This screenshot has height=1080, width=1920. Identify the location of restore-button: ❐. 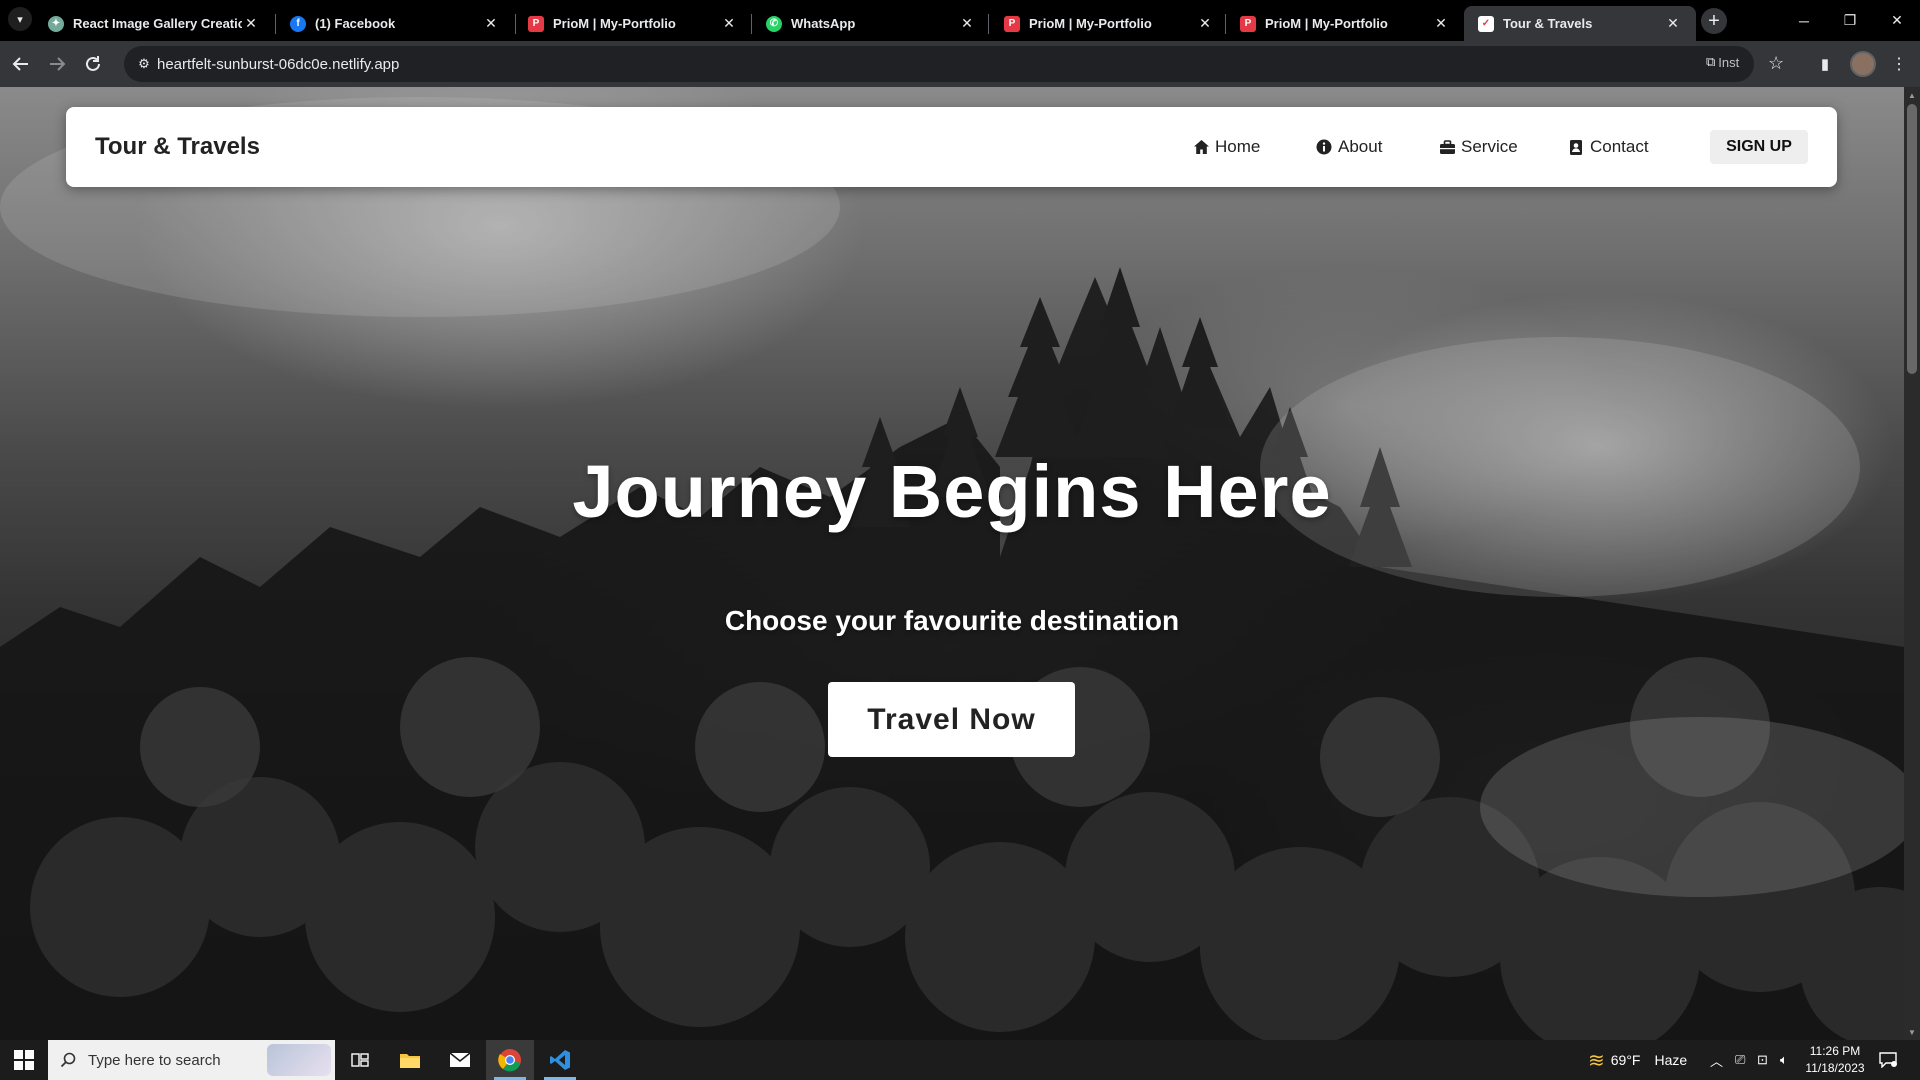
(1850, 20).